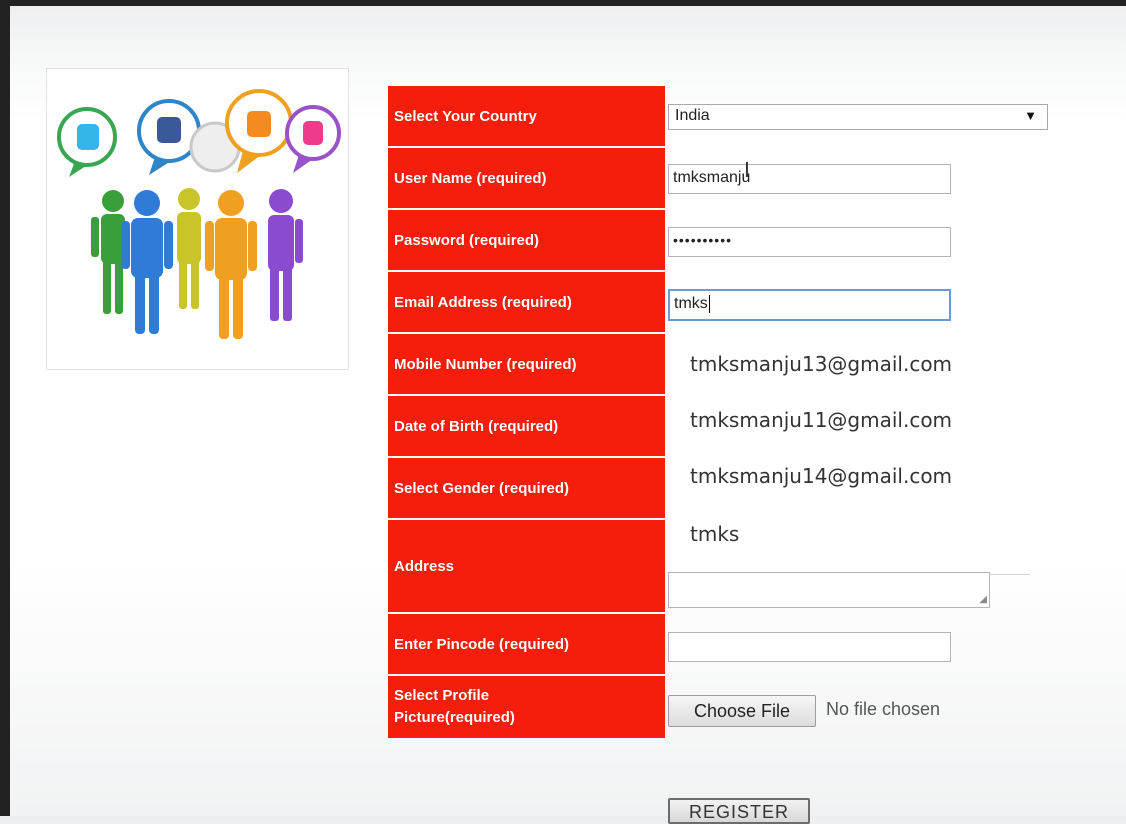  Describe the element at coordinates (169, 137) in the screenshot. I see `facebook-icon` at that location.